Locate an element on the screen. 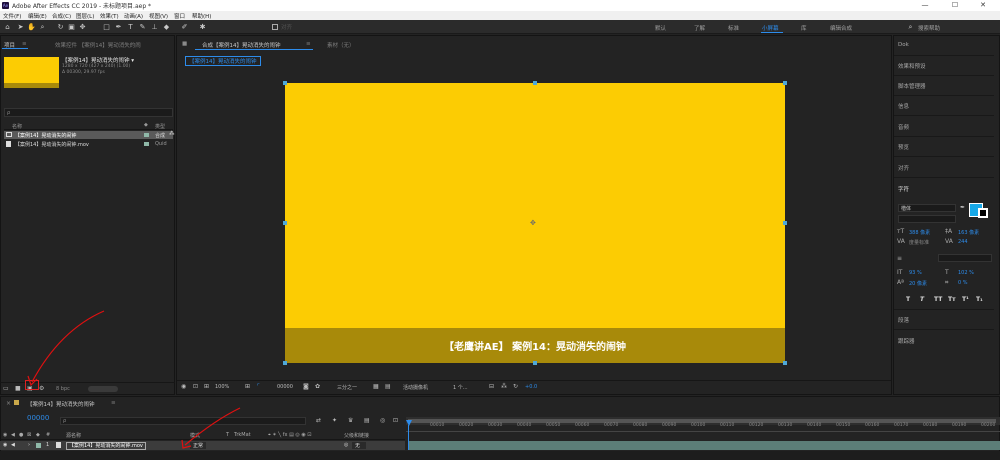 Image resolution: width=1000 pixels, height=460 pixels. panel-character: 字符 is located at coordinates (945, 189).